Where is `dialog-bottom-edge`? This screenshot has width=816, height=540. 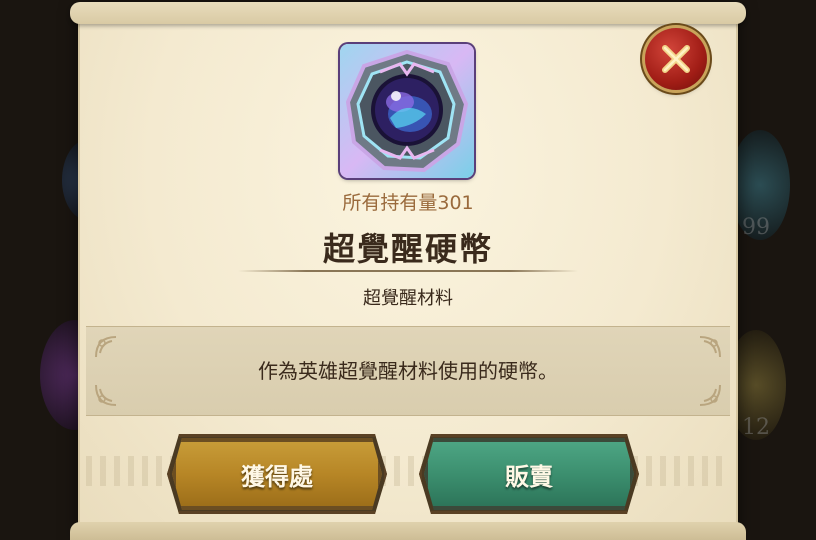
dialog-bottom-edge is located at coordinates (408, 531).